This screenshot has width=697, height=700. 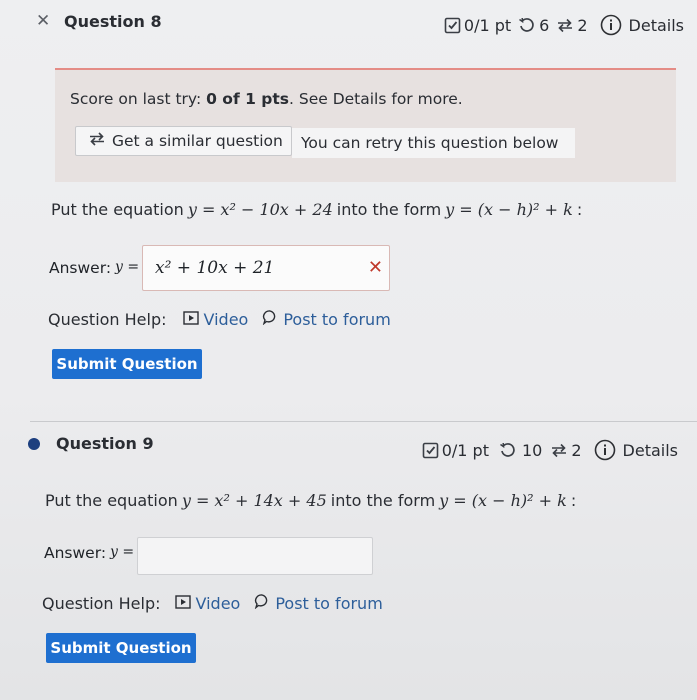 I want to click on section-divider, so click(x=363, y=421).